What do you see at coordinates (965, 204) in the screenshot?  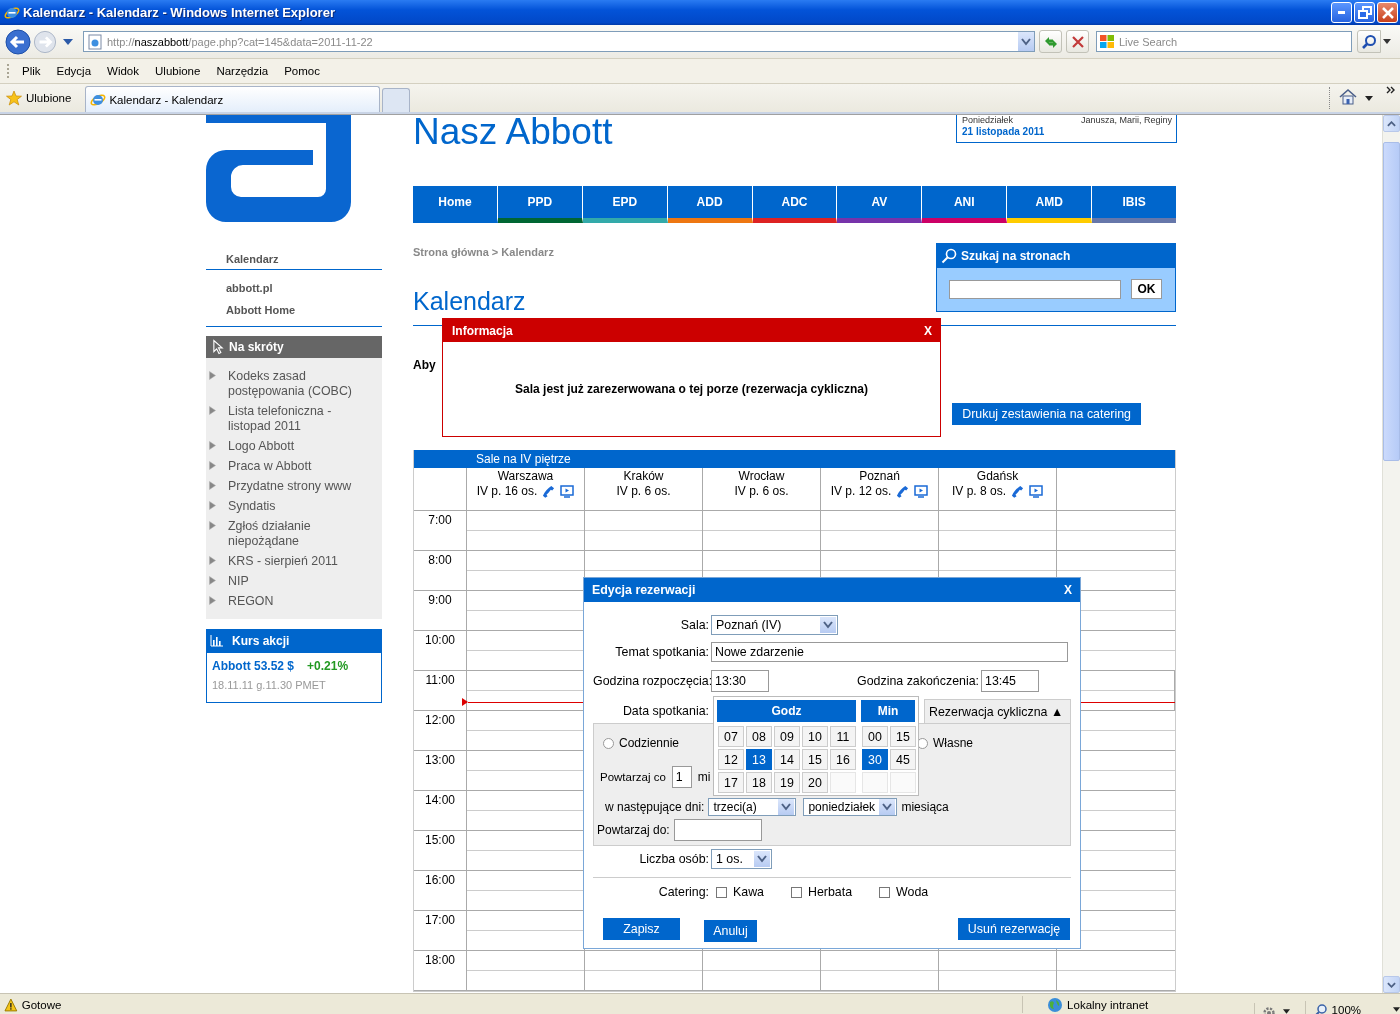 I see `nav-tab: ANI` at bounding box center [965, 204].